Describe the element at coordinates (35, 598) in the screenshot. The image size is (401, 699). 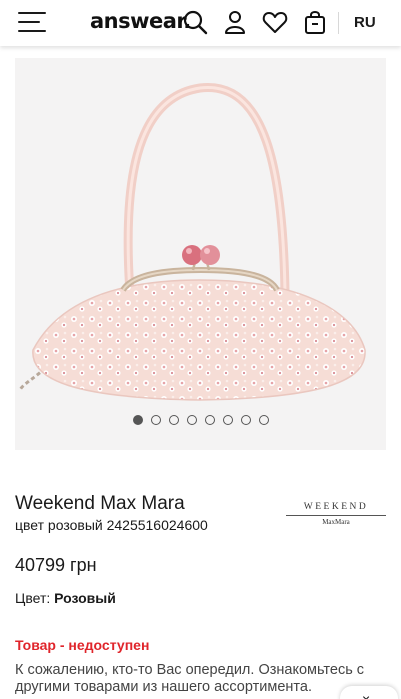
I see `color-label: Цвет:` at that location.